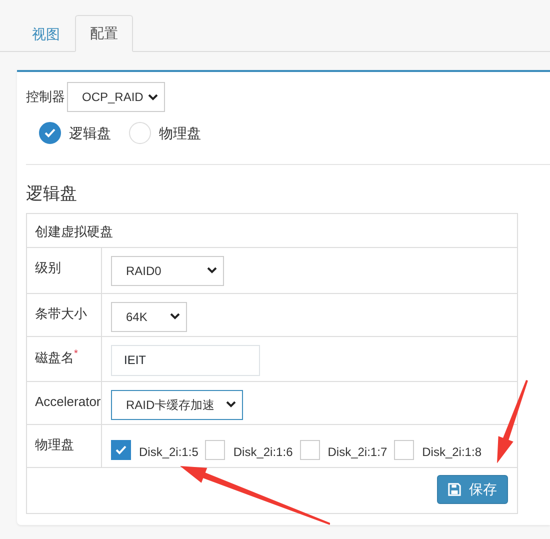 The image size is (550, 539). Describe the element at coordinates (149, 317) in the screenshot. I see `dropdown: 64K` at that location.